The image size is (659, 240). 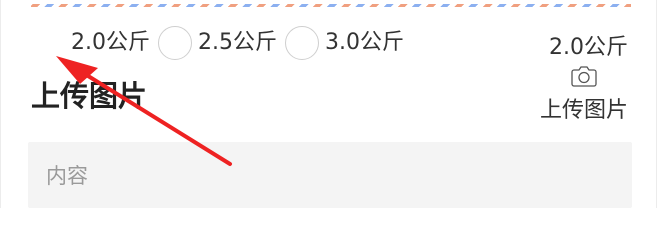 I want to click on selected-weight-display: 2.0公斤, so click(x=588, y=47).